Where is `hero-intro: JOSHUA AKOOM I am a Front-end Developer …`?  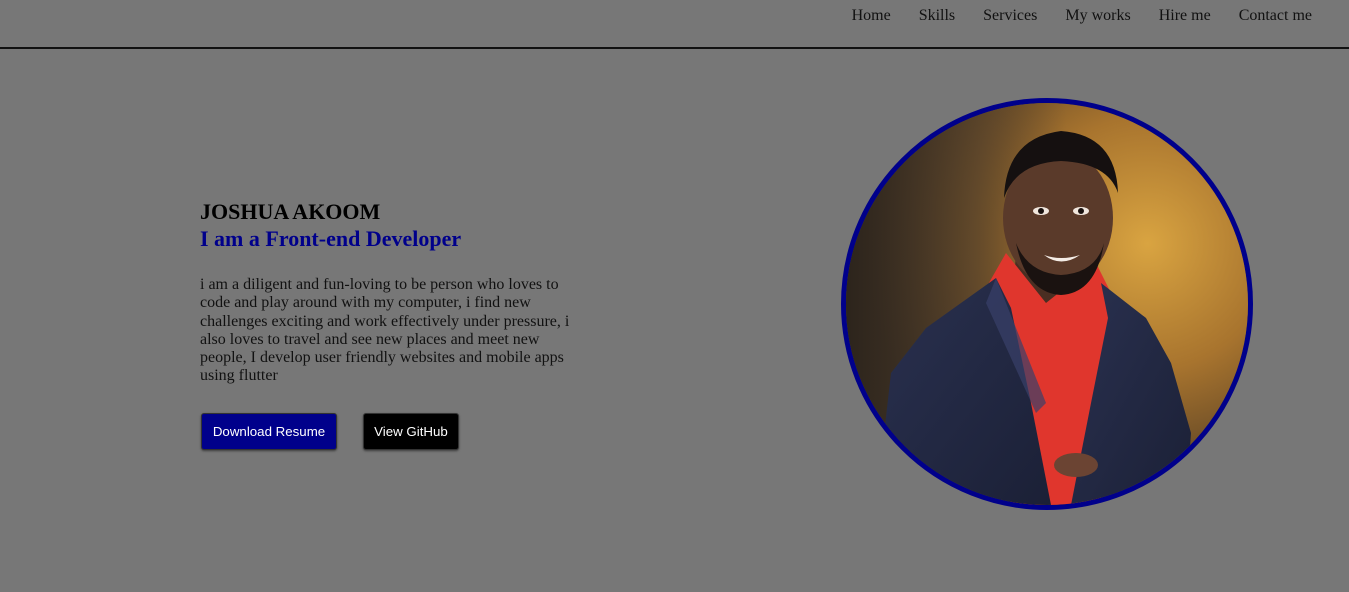 hero-intro: JOSHUA AKOOM I am a Front-end Developer … is located at coordinates (390, 292).